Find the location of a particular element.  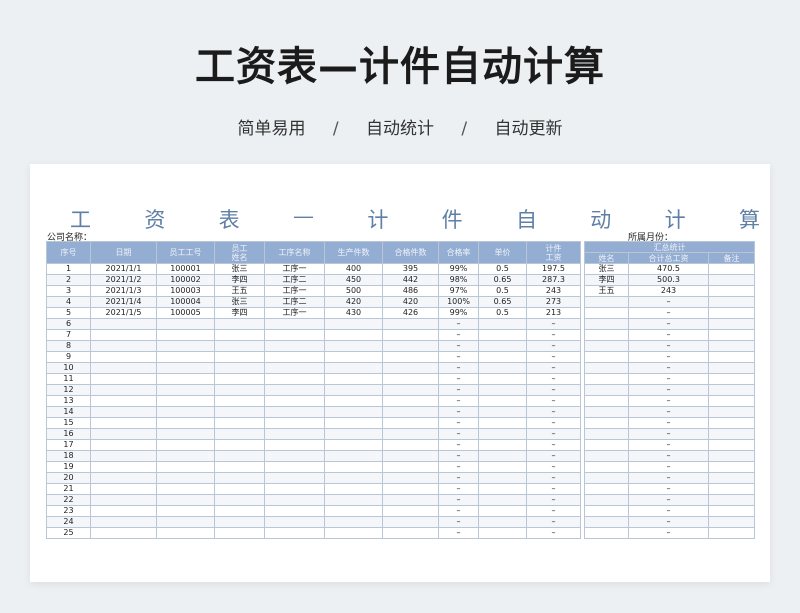

table-cell: 张三 is located at coordinates (239, 269).